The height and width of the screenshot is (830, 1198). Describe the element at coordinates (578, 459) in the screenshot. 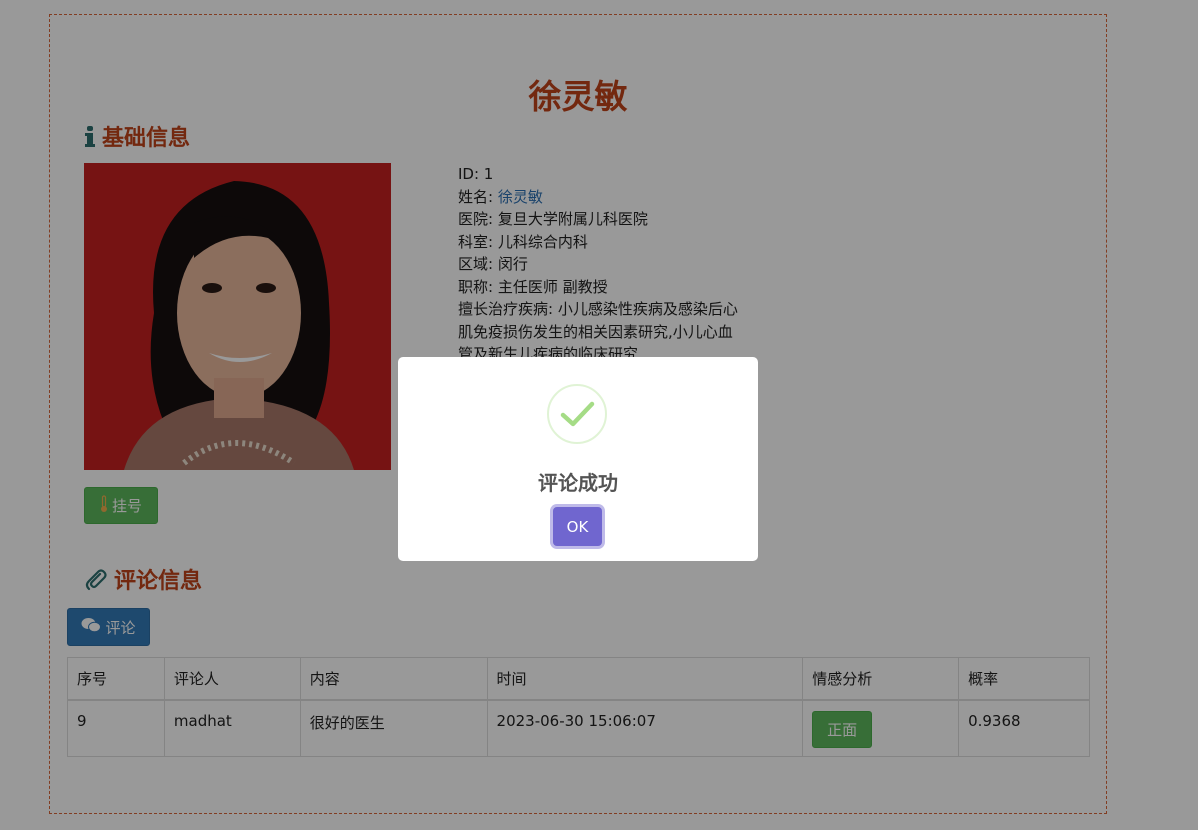

I see `success-dialog: 评论成功 OK` at that location.